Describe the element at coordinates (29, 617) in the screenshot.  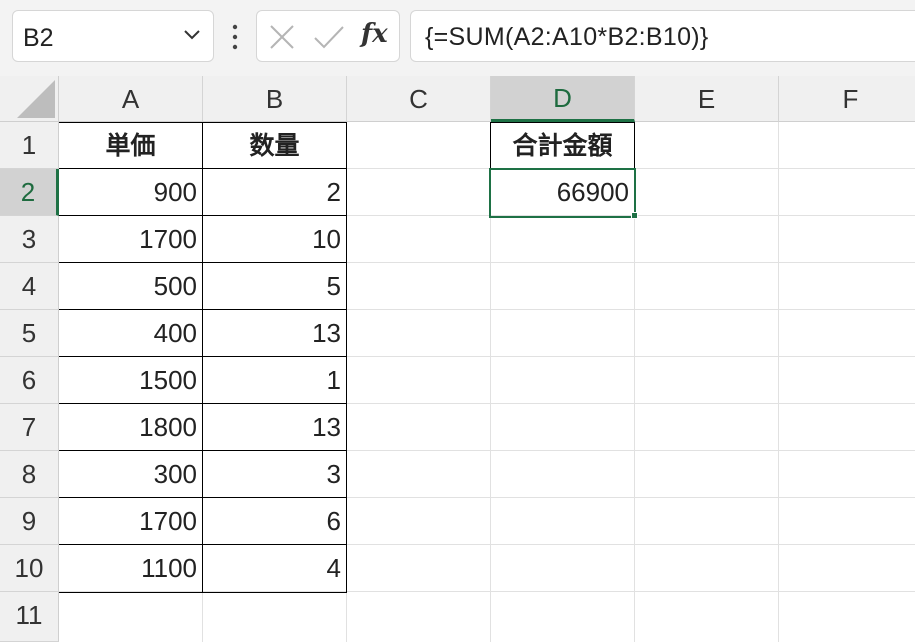
I see `row-header-11: 11` at that location.